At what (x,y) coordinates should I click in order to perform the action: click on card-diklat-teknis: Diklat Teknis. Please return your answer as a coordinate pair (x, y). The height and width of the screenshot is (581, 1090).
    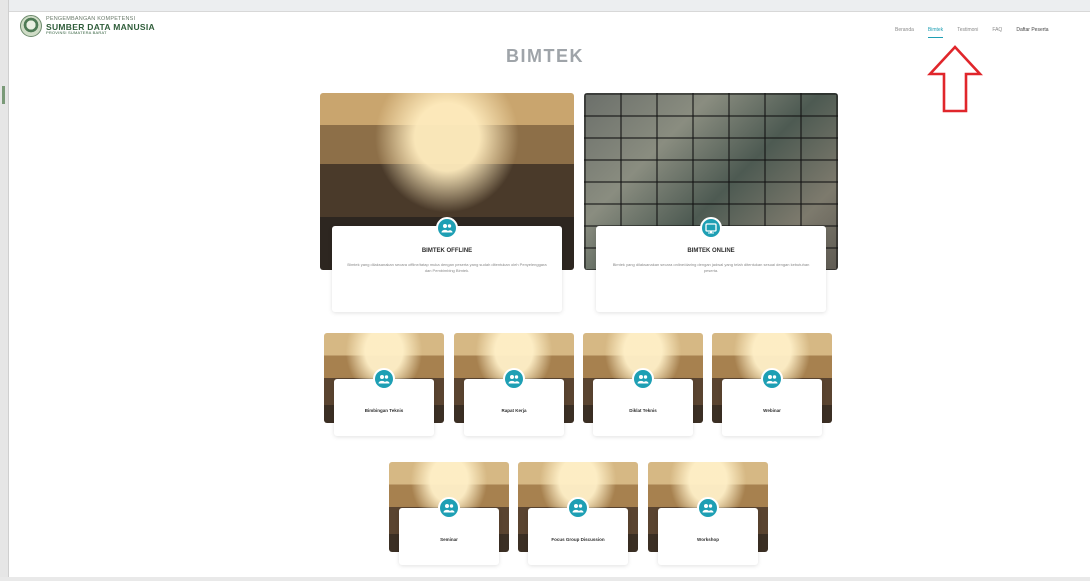
    Looking at the image, I should click on (643, 386).